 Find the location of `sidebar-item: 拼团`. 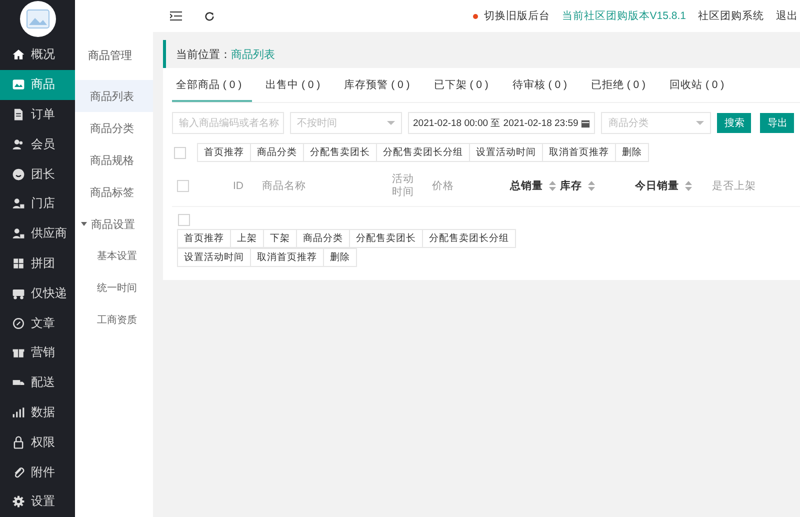

sidebar-item: 拼团 is located at coordinates (37, 263).